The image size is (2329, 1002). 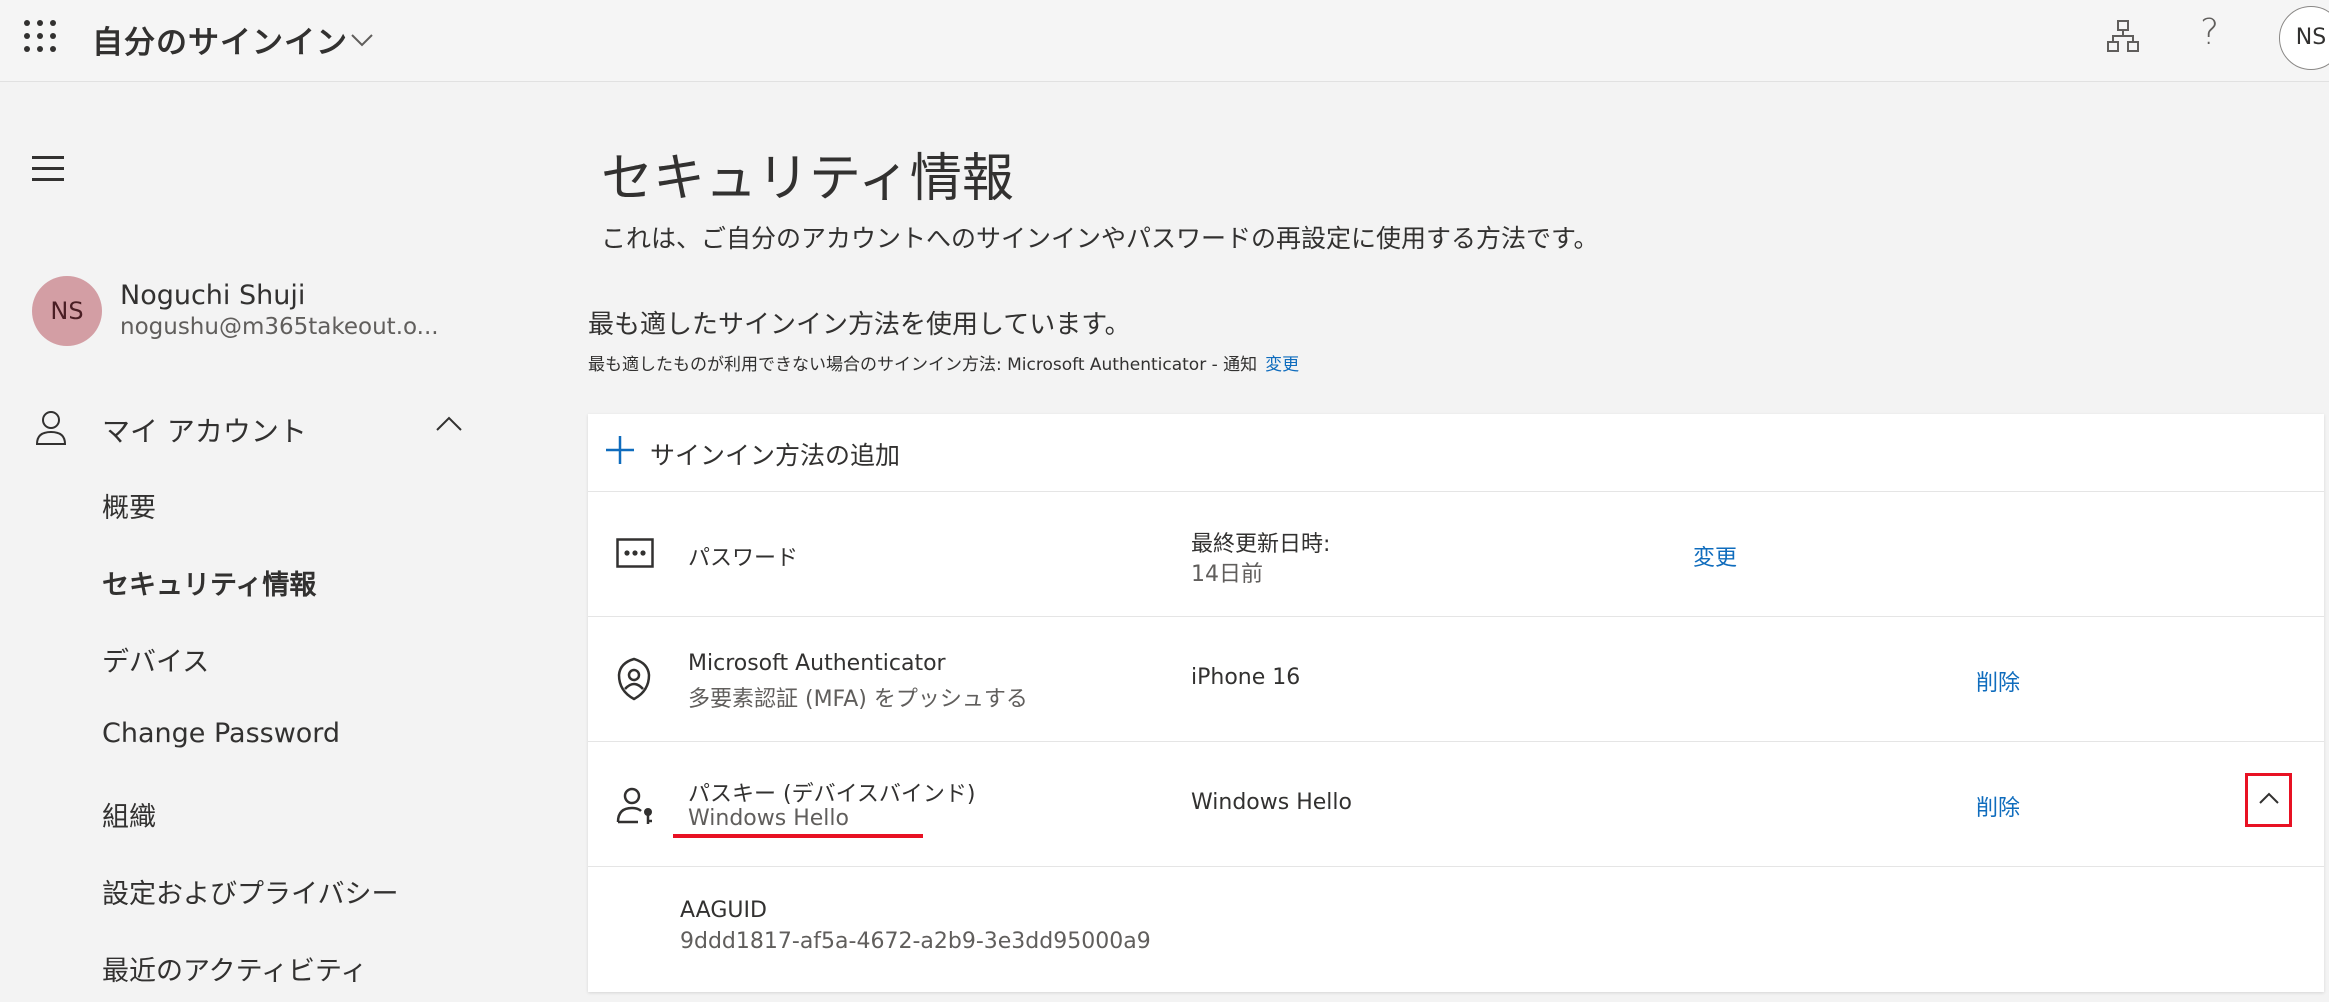 What do you see at coordinates (67, 311) in the screenshot?
I see `user-avatar: NS` at bounding box center [67, 311].